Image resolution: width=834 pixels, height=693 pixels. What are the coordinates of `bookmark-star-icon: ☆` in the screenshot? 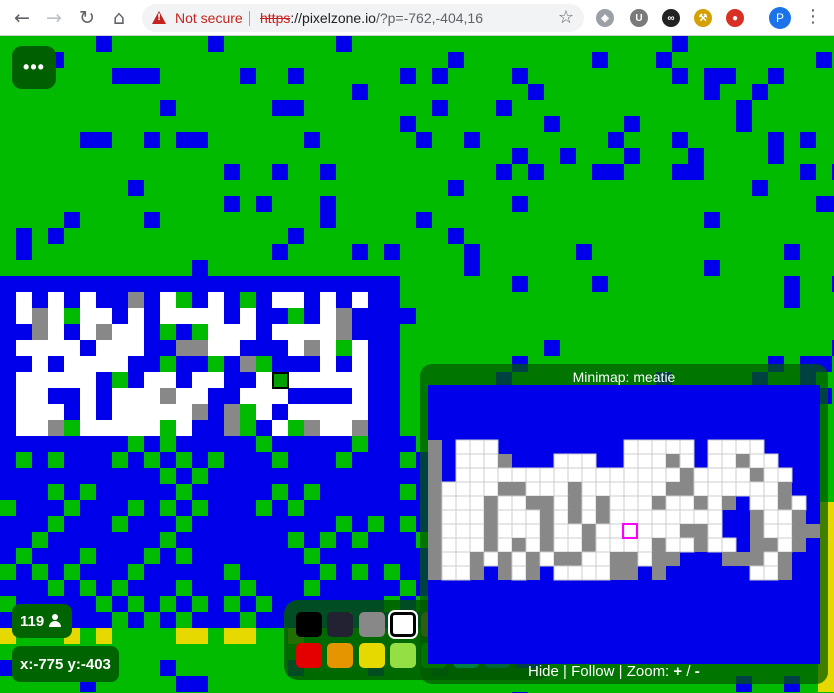 It's located at (566, 17).